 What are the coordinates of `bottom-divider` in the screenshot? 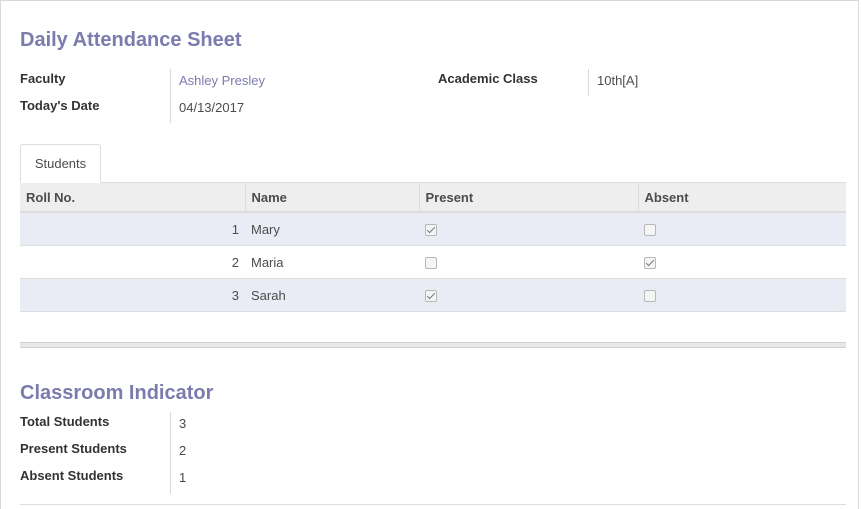 It's located at (433, 504).